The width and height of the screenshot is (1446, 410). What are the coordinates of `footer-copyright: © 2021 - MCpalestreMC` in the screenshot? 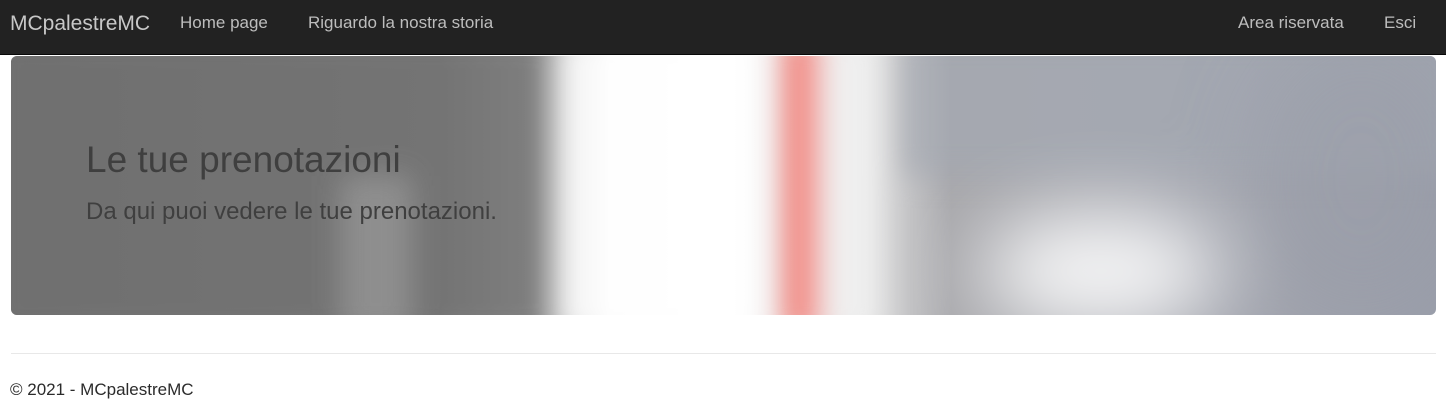 It's located at (102, 389).